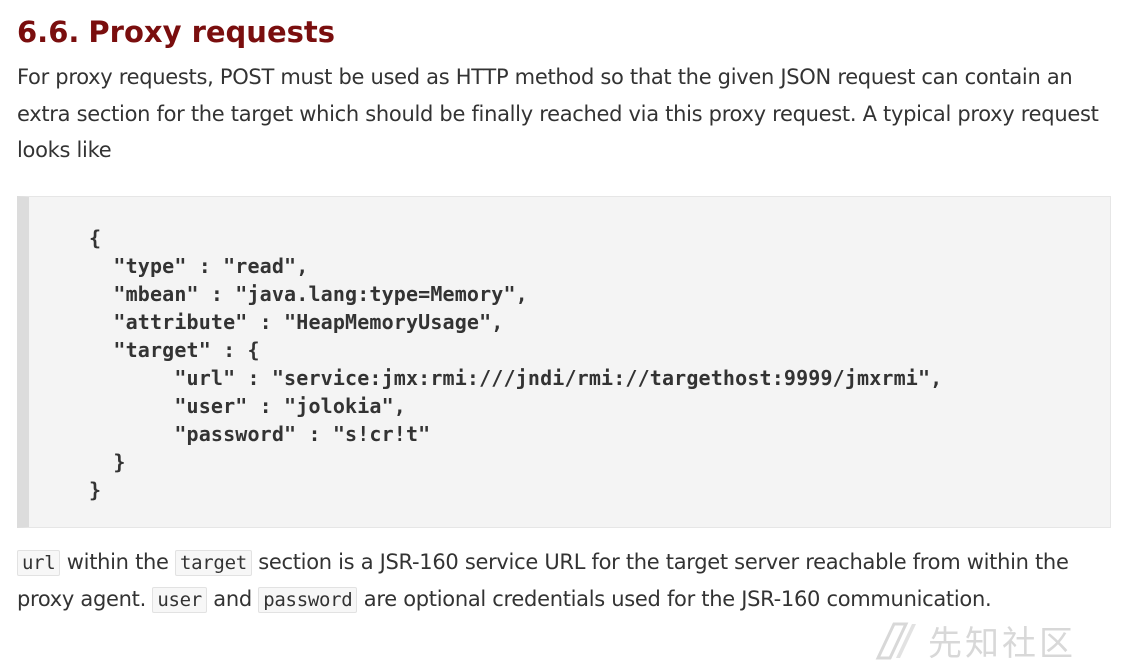 The image size is (1130, 668). What do you see at coordinates (308, 600) in the screenshot?
I see `inline-code-password: password` at bounding box center [308, 600].